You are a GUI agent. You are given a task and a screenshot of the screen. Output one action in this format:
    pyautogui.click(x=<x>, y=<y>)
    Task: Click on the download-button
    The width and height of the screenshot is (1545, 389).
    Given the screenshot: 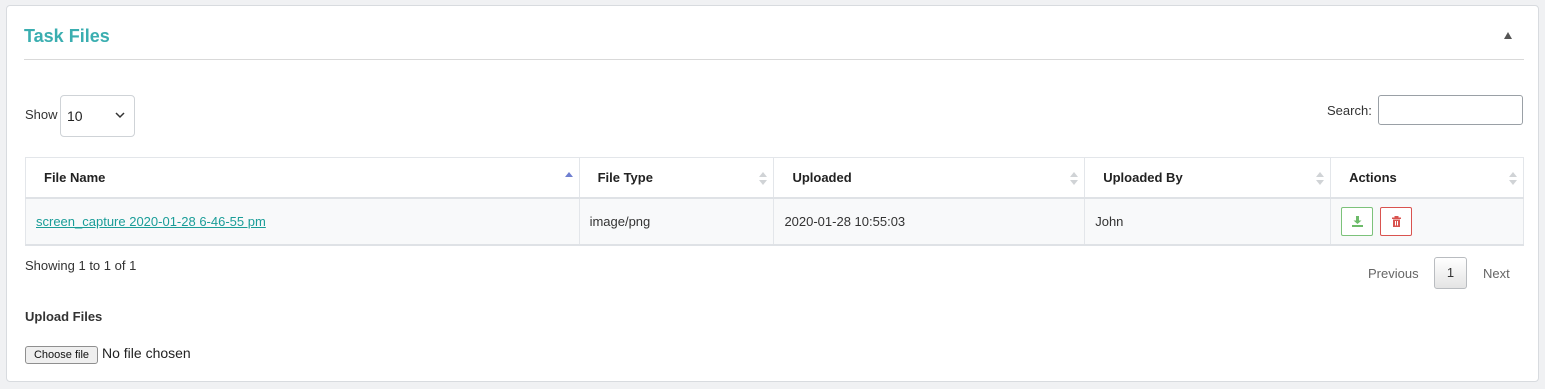 What is the action you would take?
    pyautogui.click(x=1357, y=221)
    